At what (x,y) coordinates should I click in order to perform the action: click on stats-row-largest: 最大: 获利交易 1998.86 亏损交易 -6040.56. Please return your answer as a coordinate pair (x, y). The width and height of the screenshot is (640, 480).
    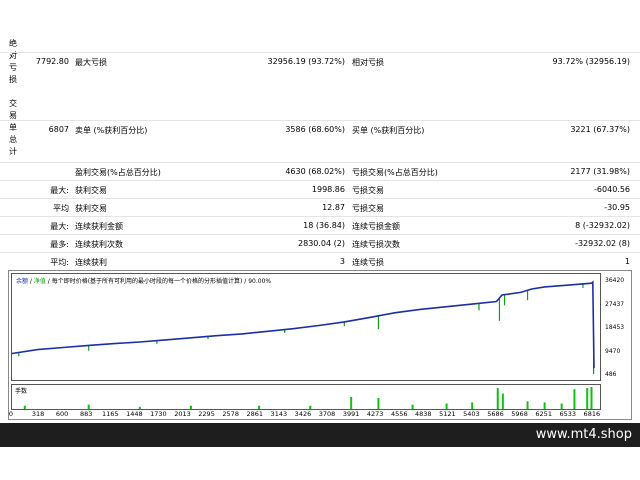
    Looking at the image, I should click on (320, 189).